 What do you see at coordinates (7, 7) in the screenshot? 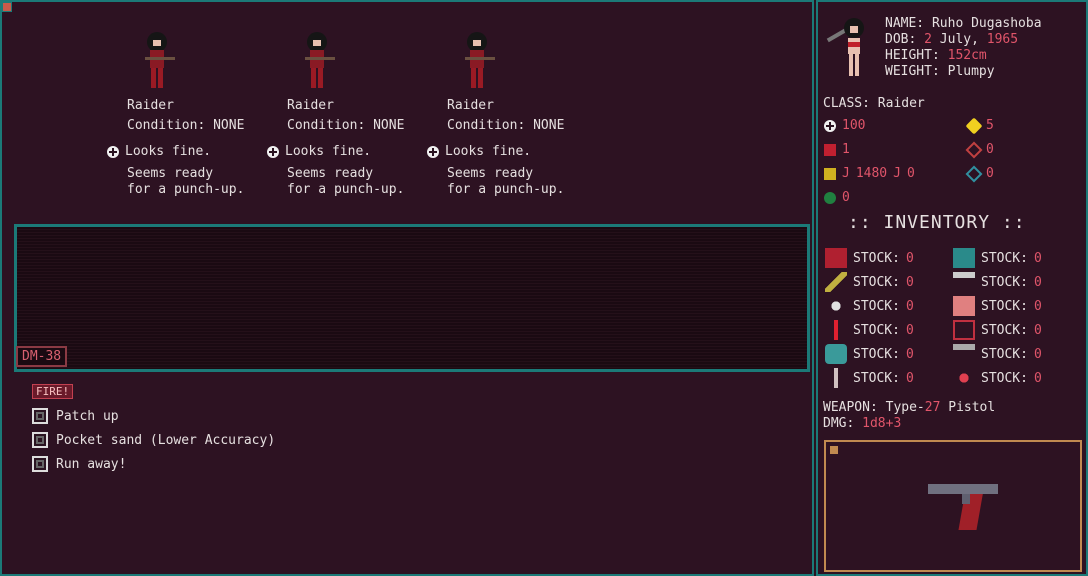
I see `panel-corner-icon` at bounding box center [7, 7].